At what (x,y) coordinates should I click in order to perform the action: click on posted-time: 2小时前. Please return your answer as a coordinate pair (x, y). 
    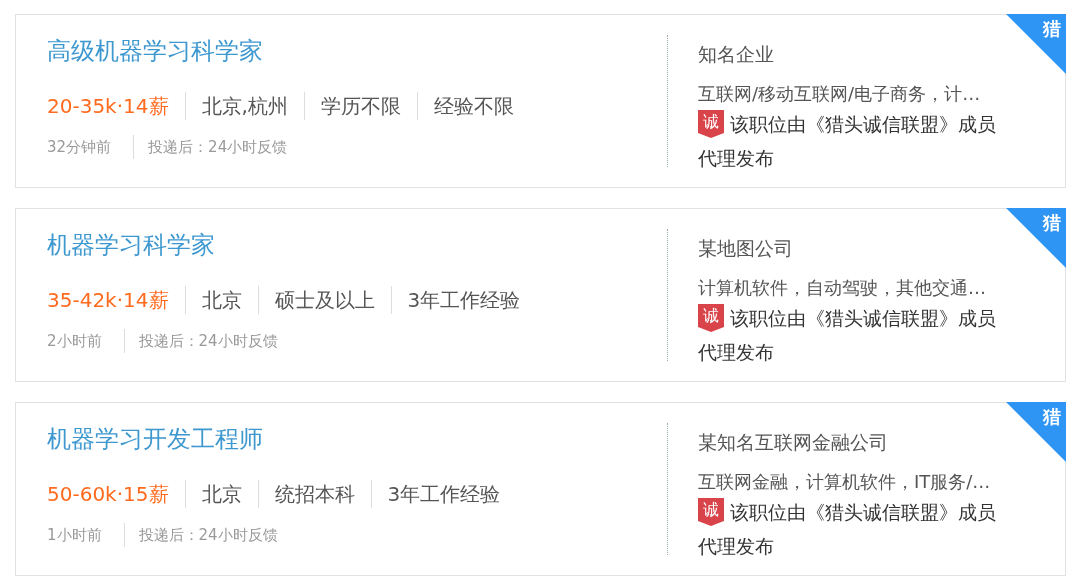
    Looking at the image, I should click on (74, 341).